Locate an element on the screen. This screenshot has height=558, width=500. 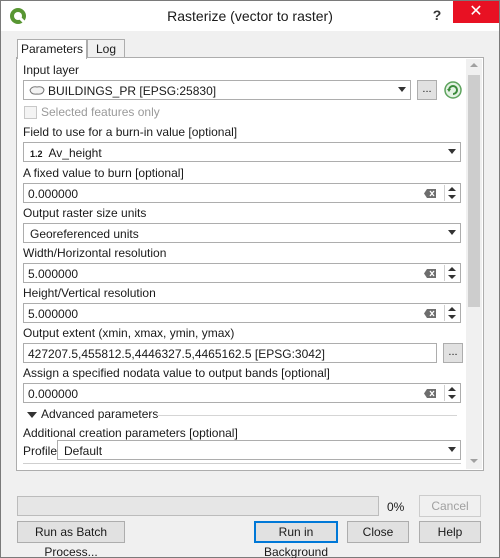
units-combo: Georeferenced units is located at coordinates (242, 233).